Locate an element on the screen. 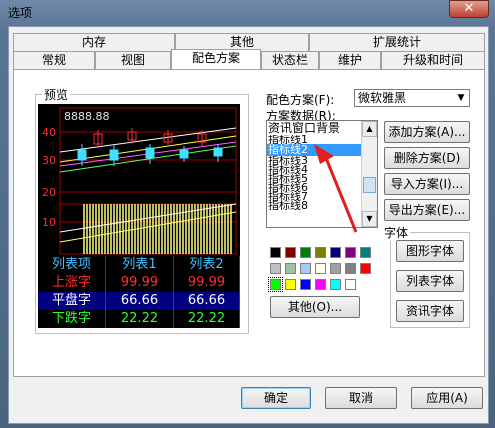 The image size is (495, 428). title-bar: 选项 ✕ is located at coordinates (247, 12).